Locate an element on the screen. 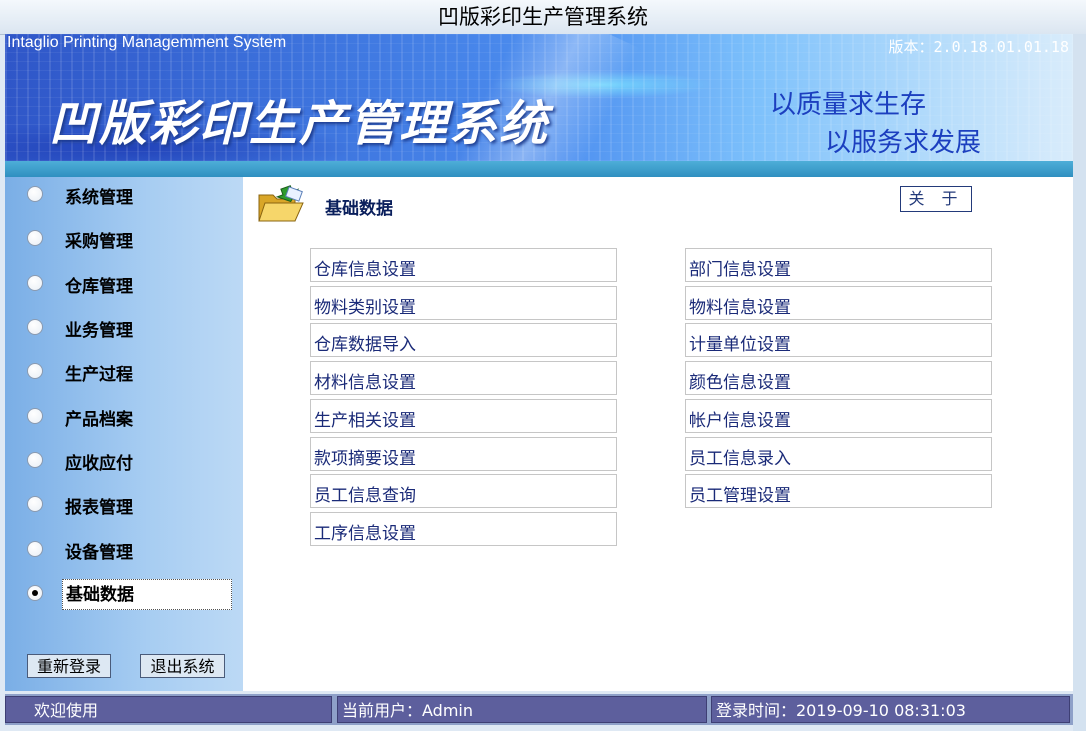 The width and height of the screenshot is (1086, 731). status-current-user: 当前用户：Admin is located at coordinates (522, 709).